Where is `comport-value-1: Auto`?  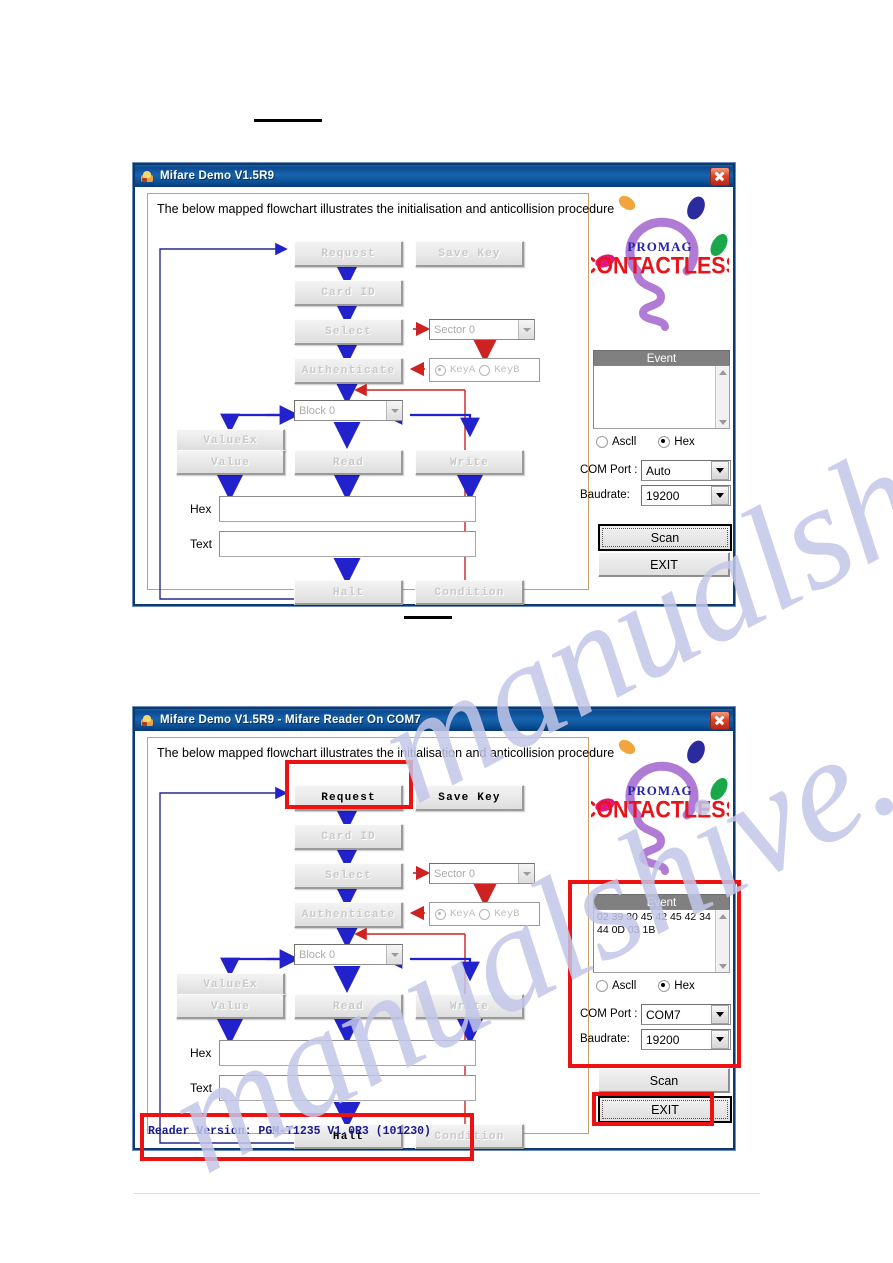
comport-value-1: Auto is located at coordinates (658, 470).